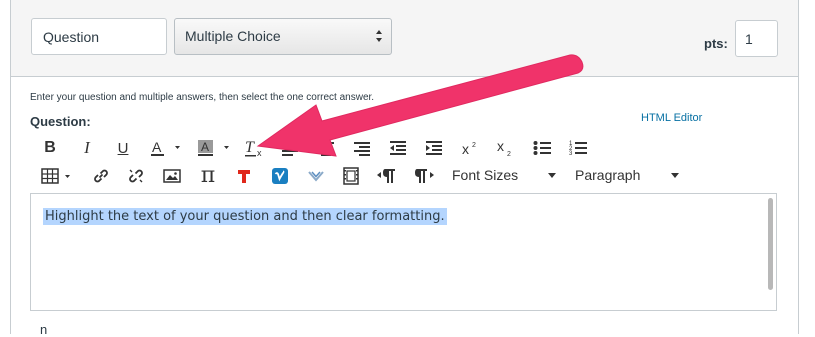  What do you see at coordinates (770, 244) in the screenshot?
I see `editor-scrollbar` at bounding box center [770, 244].